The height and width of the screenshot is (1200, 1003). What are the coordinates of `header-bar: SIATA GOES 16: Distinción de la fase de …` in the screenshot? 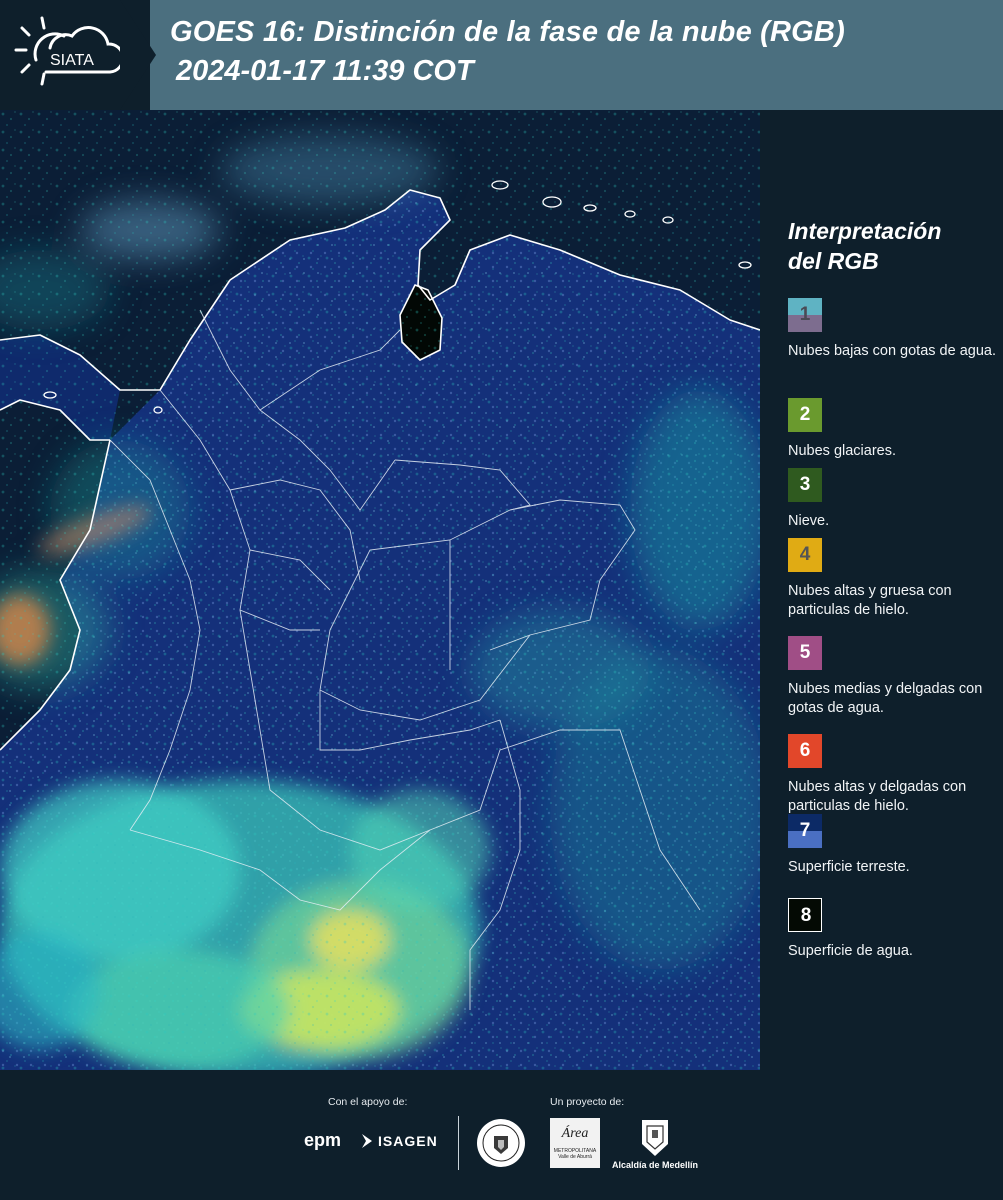 It's located at (501, 55).